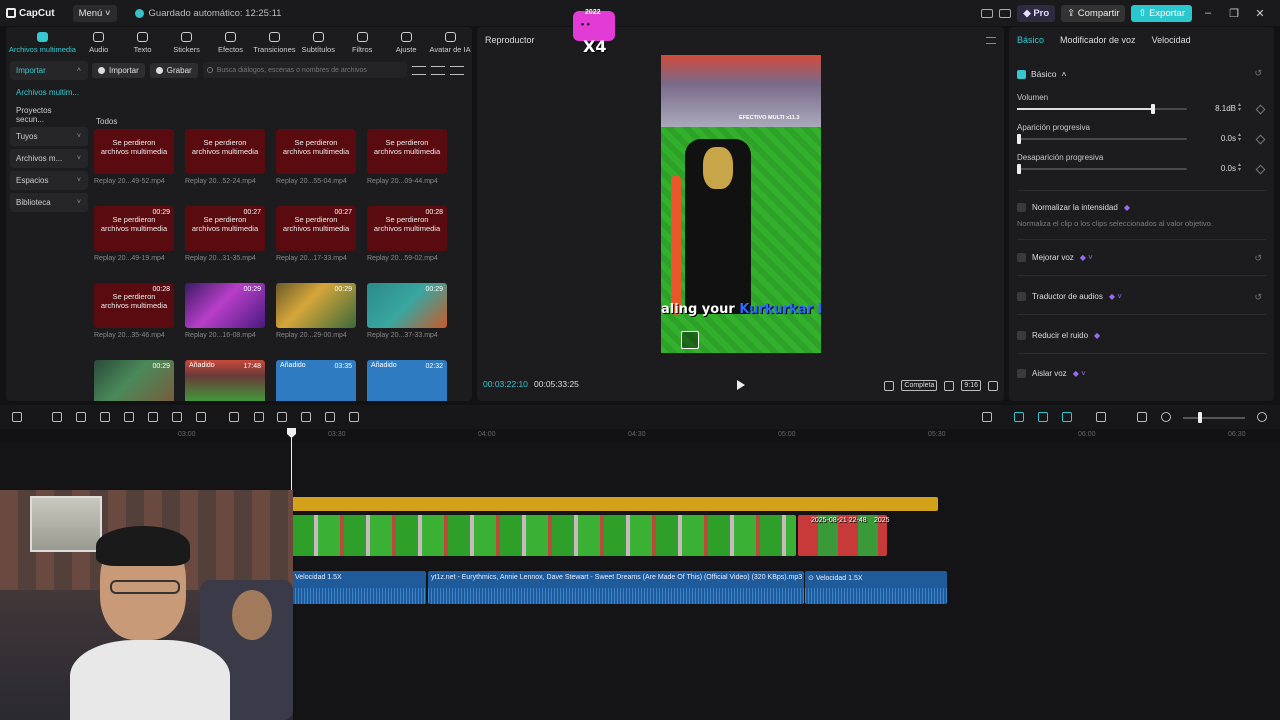 The width and height of the screenshot is (1280, 720). What do you see at coordinates (640, 436) in the screenshot?
I see `timeline-ruler: 03:00 03:30 04:00 04:30 05:00 05:30 06:00 06:30` at bounding box center [640, 436].